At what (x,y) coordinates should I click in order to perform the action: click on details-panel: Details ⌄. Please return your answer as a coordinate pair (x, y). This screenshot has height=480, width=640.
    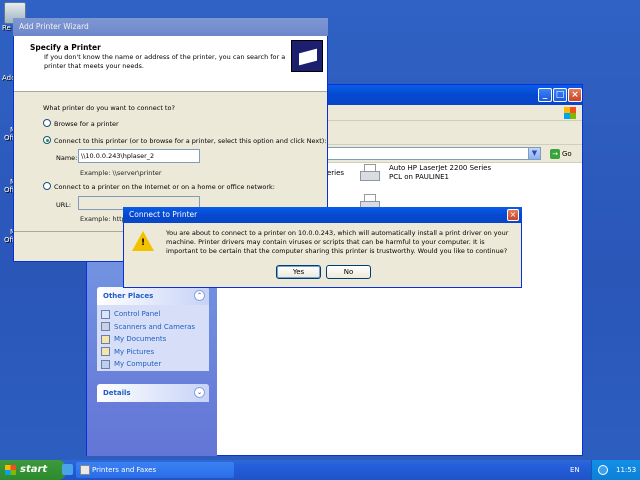
    Looking at the image, I should click on (153, 393).